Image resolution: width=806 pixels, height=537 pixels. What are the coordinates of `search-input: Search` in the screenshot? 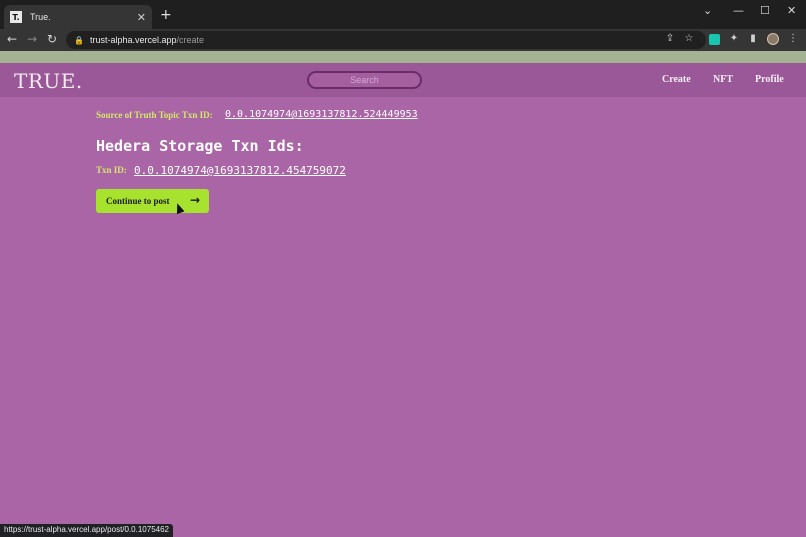 It's located at (364, 80).